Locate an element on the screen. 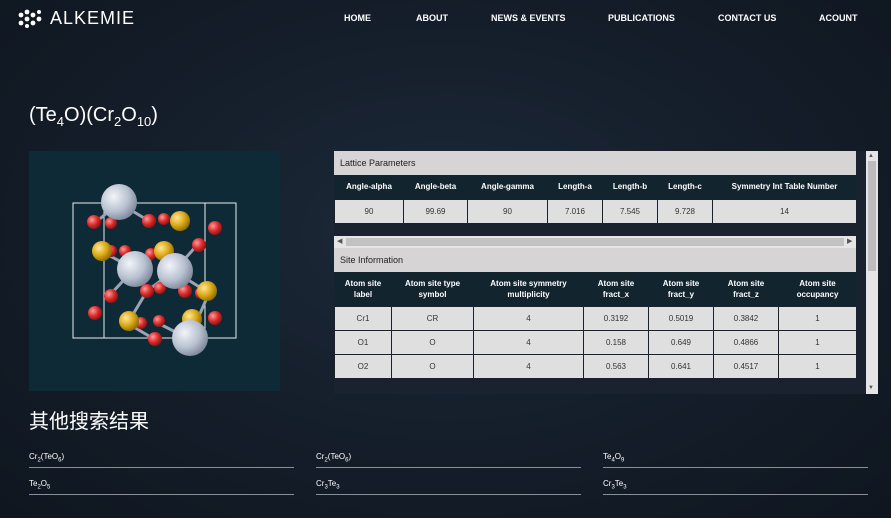 The image size is (891, 518). lattice-header-cell: Length-a is located at coordinates (575, 187).